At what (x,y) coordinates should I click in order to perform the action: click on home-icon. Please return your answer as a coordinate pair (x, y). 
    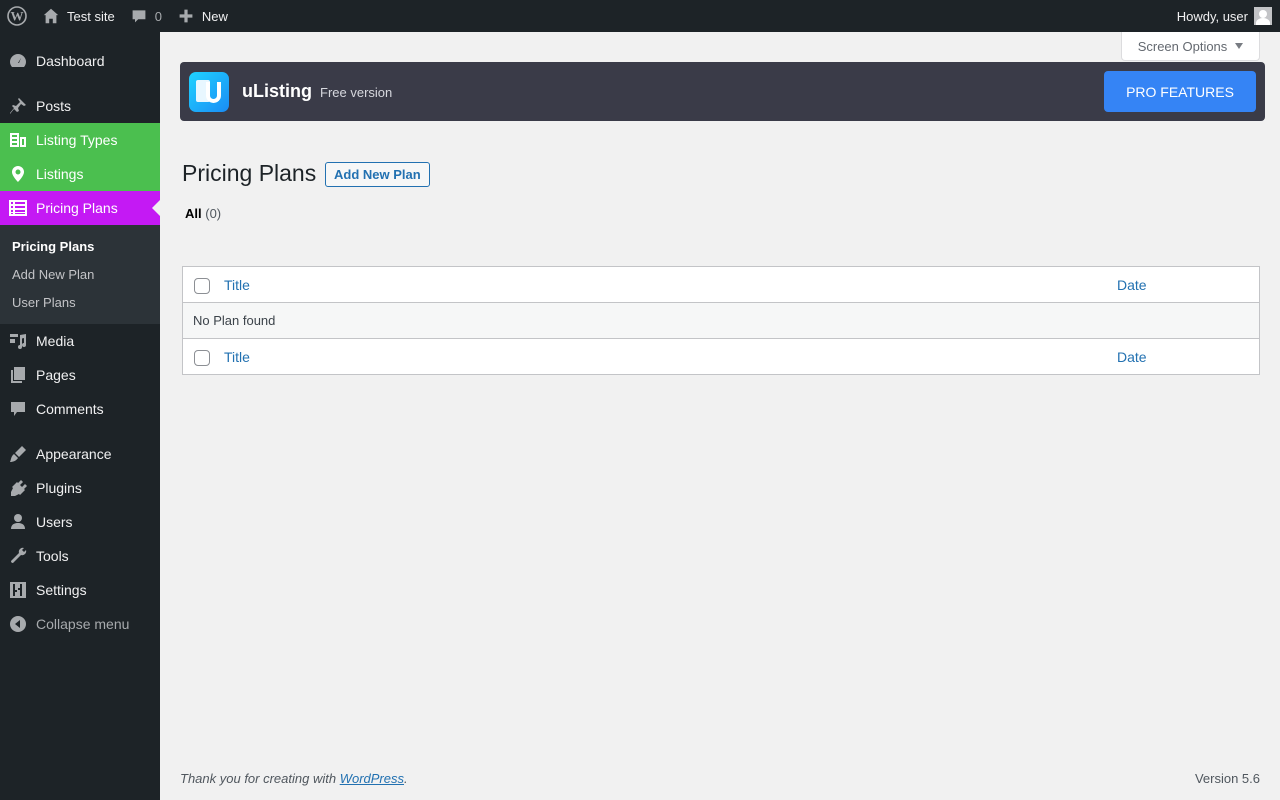
    Looking at the image, I should click on (51, 16).